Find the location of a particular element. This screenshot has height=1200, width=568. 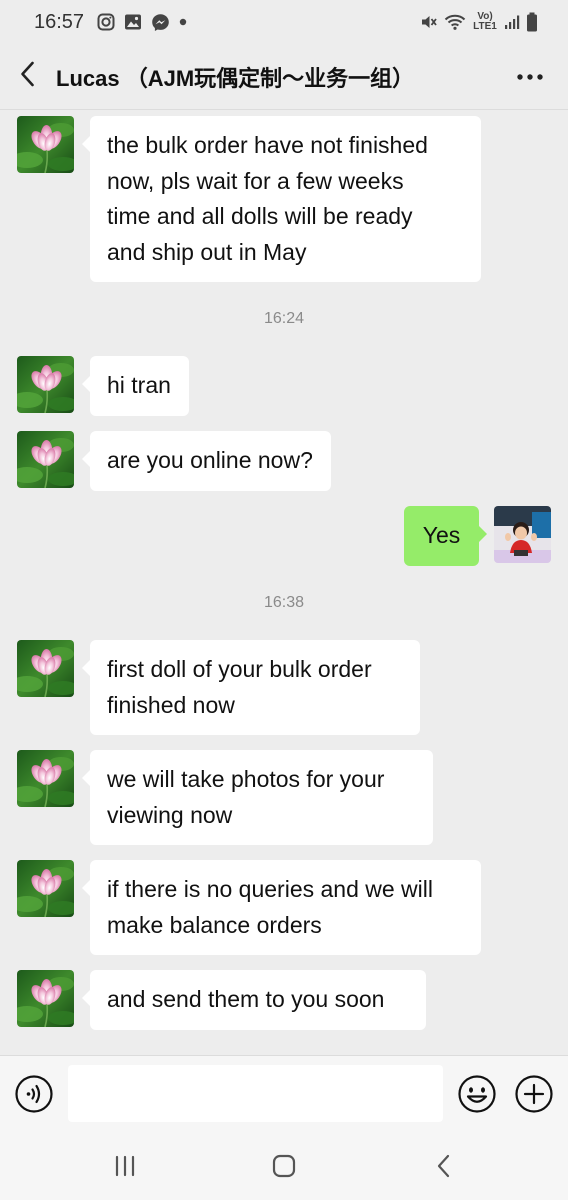

back-button is located at coordinates (28, 77).